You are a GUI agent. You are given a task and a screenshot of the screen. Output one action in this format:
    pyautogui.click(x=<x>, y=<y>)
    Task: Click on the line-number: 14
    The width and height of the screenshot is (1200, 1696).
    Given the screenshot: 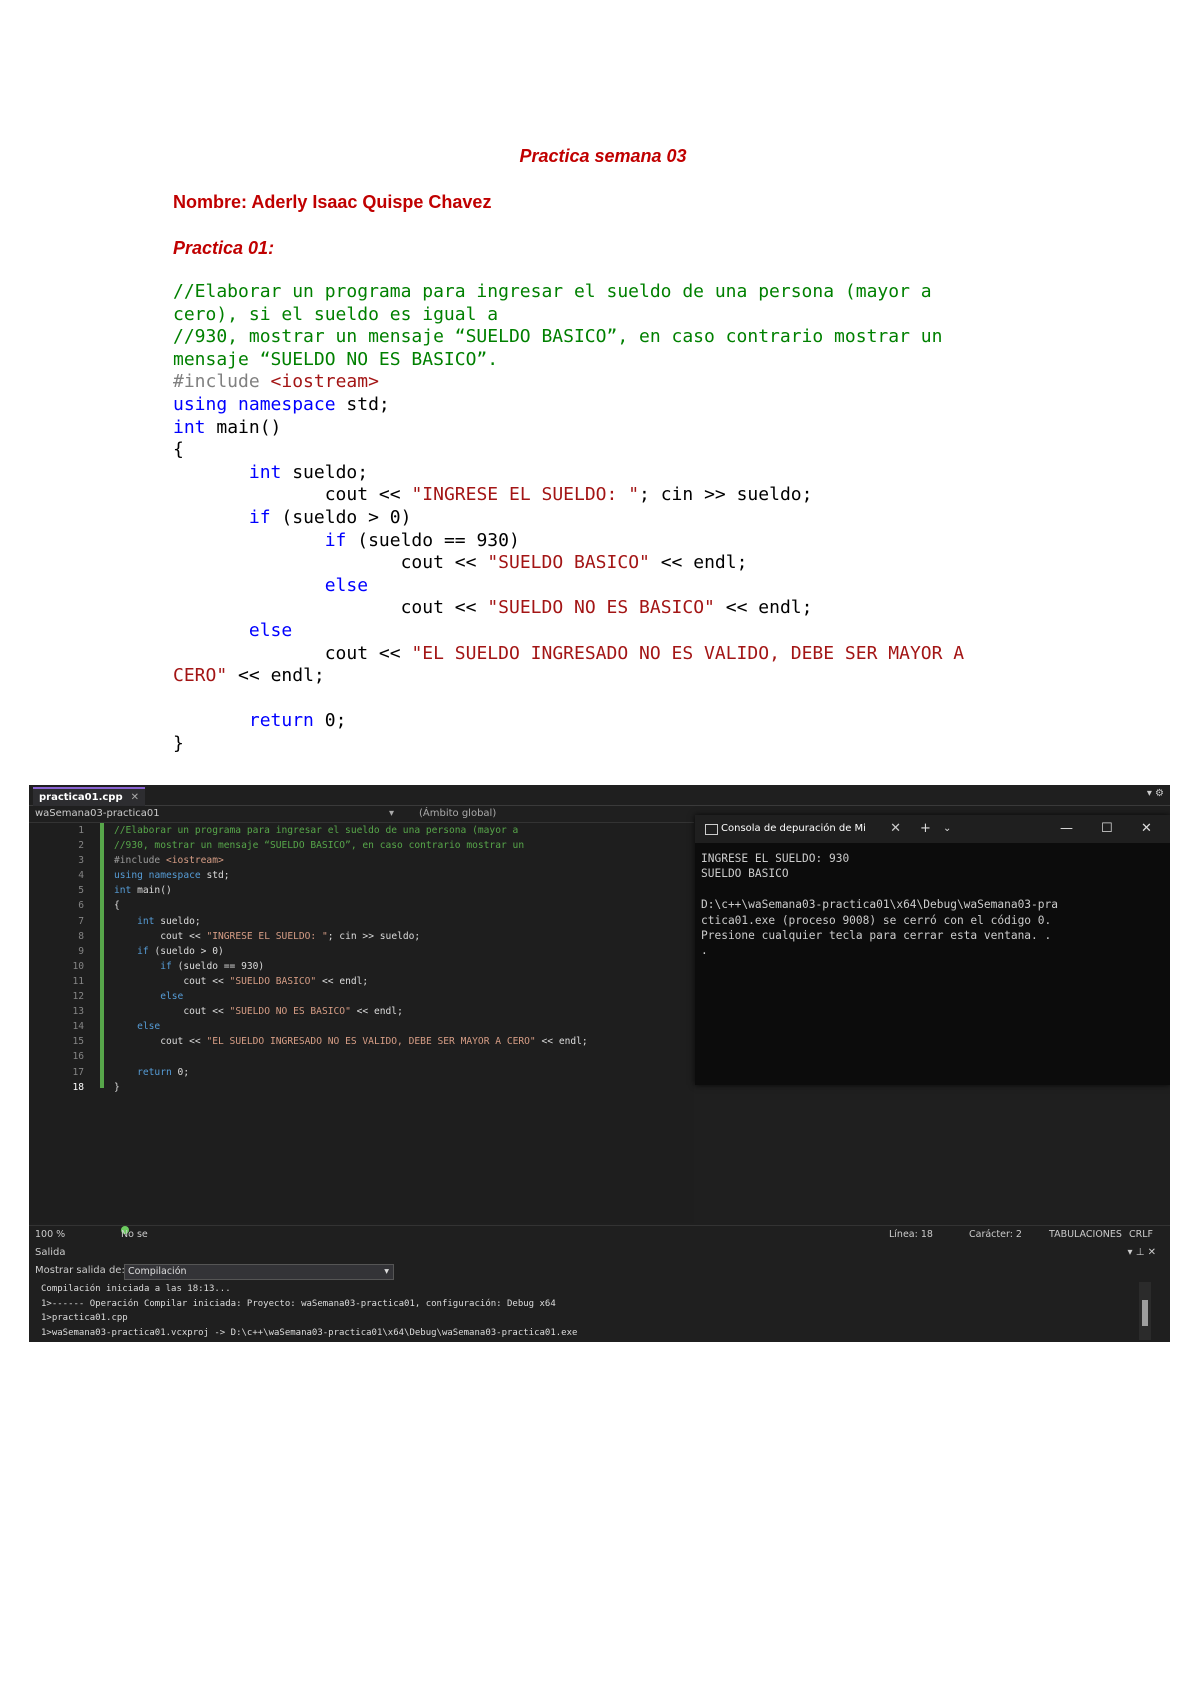 What is the action you would take?
    pyautogui.click(x=78, y=1027)
    